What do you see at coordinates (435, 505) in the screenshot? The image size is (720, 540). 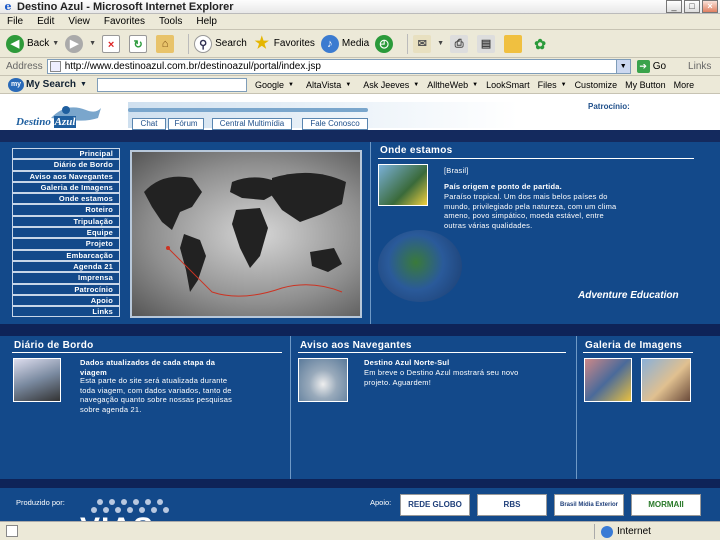 I see `sponsor-rede-globo: REDE GLOBO` at bounding box center [435, 505].